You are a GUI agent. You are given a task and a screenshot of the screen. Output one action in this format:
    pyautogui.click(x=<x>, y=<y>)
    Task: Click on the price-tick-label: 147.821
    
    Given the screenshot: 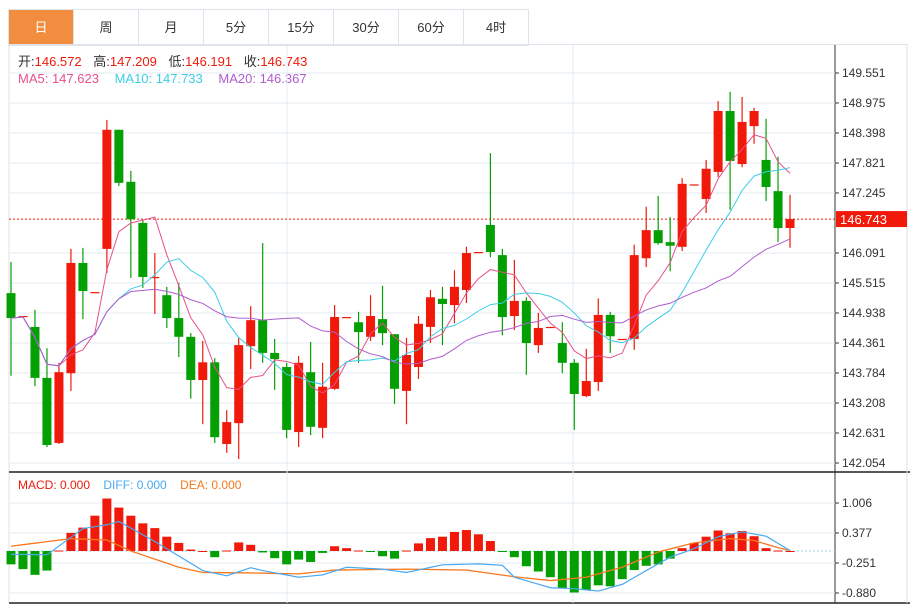 What is the action you would take?
    pyautogui.click(x=864, y=163)
    